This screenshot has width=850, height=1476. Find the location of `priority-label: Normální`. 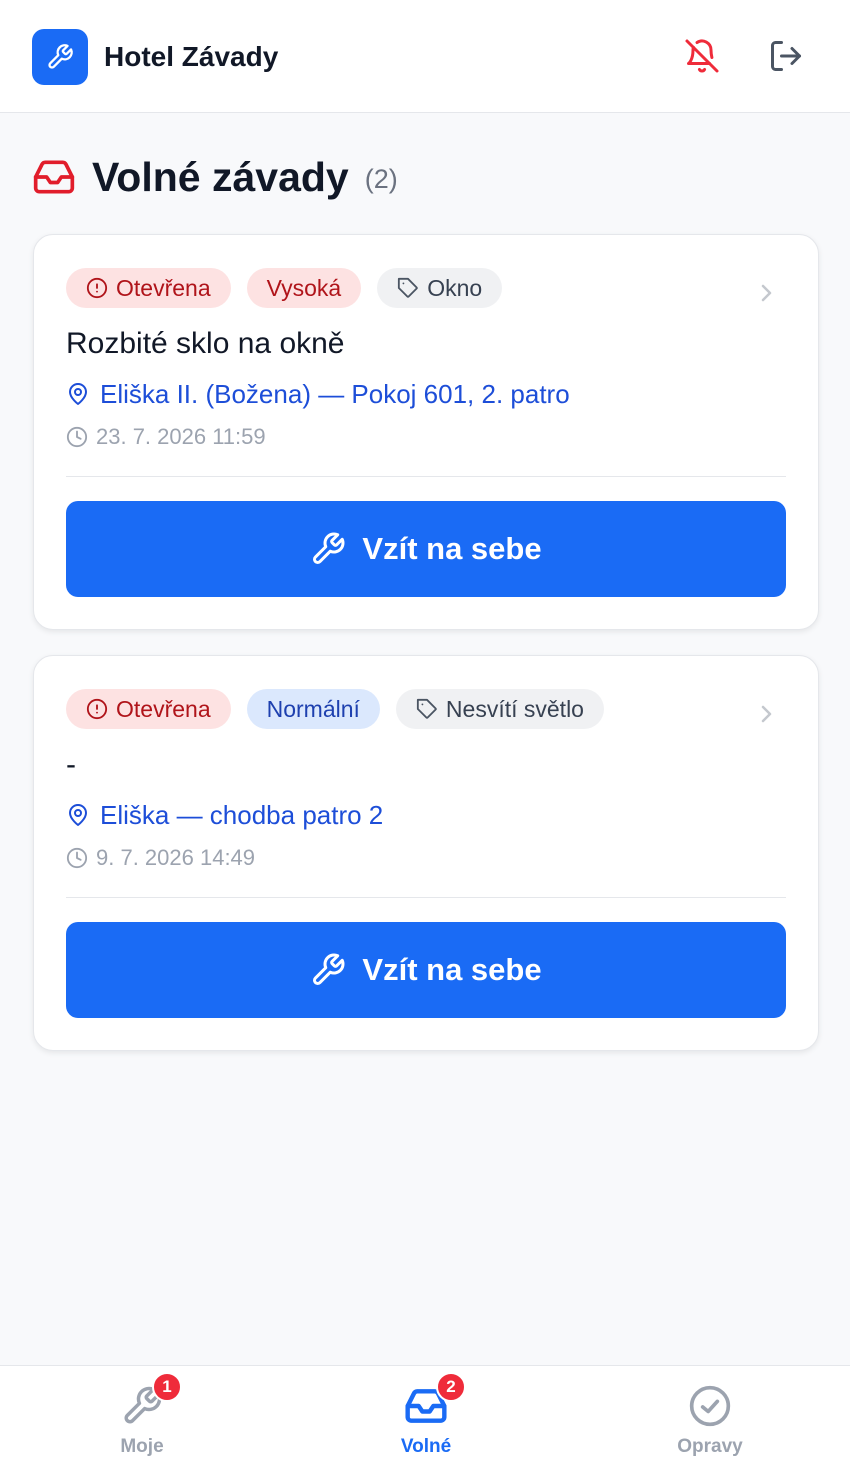

priority-label: Normální is located at coordinates (313, 708).